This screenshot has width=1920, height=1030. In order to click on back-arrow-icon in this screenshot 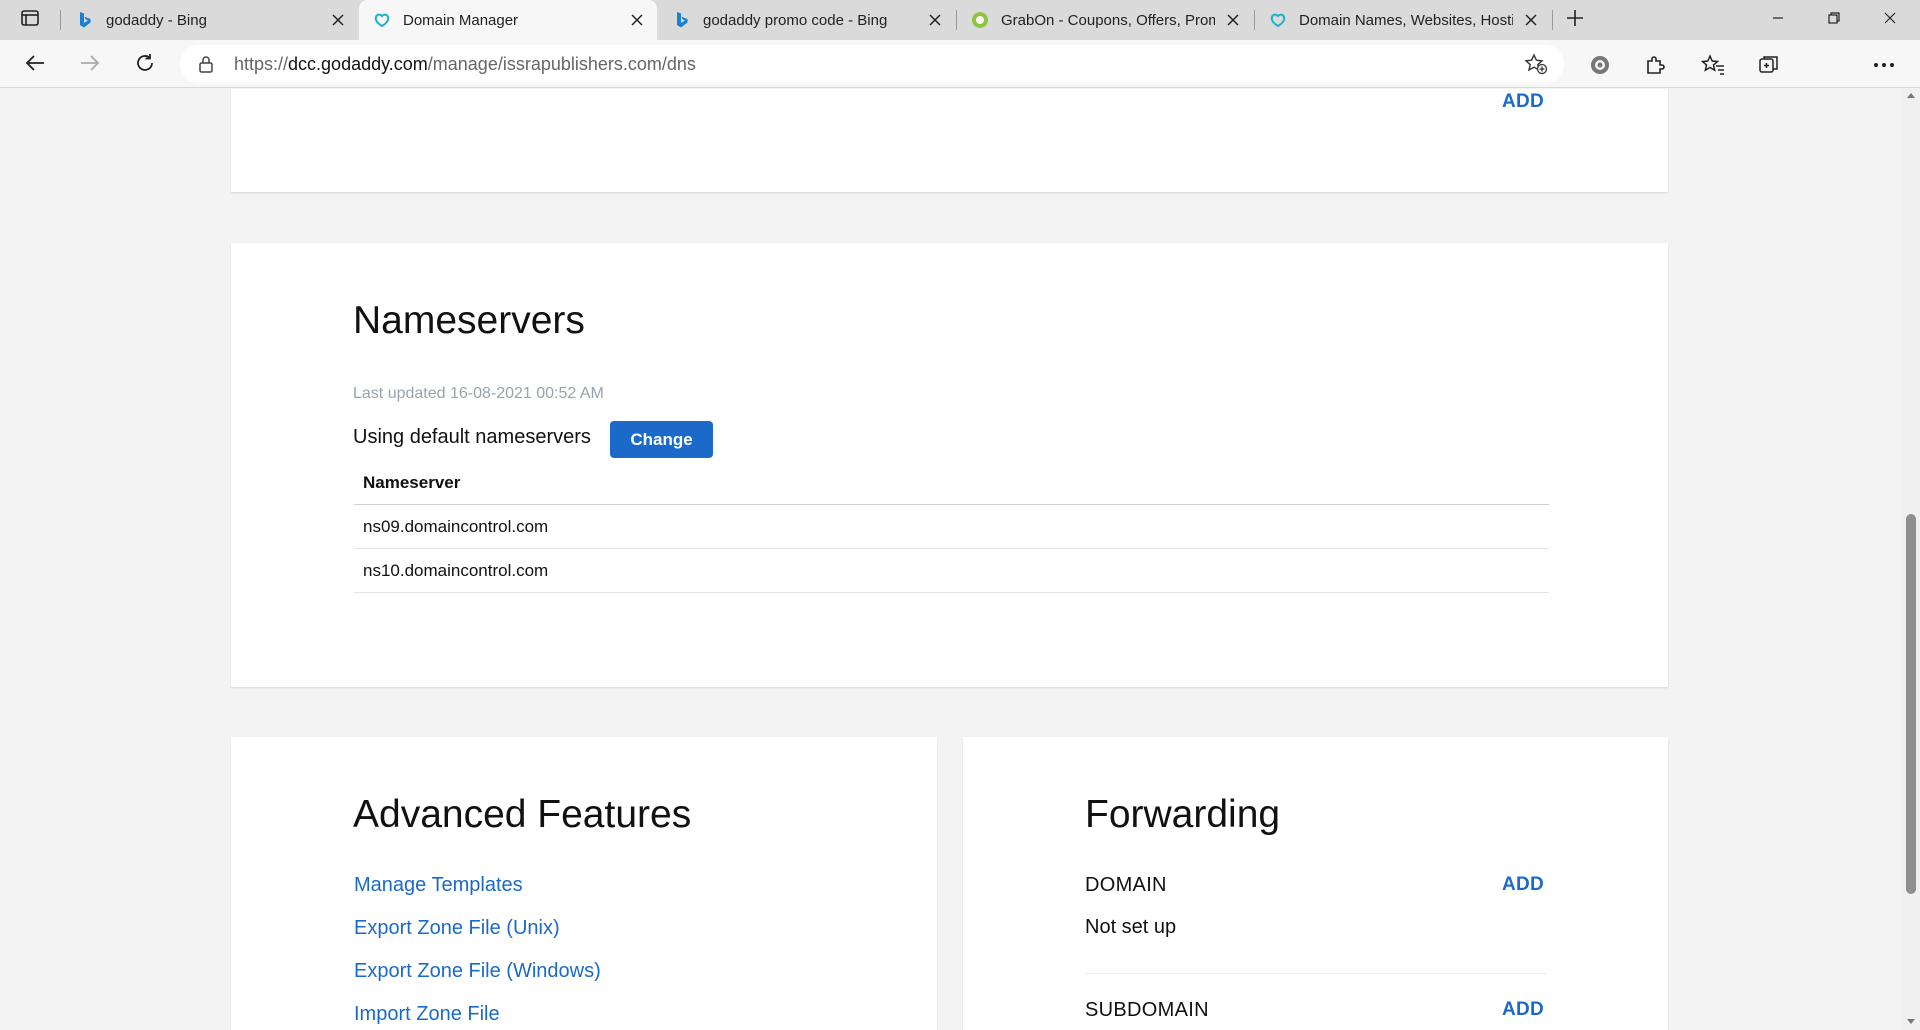, I will do `click(35, 65)`.